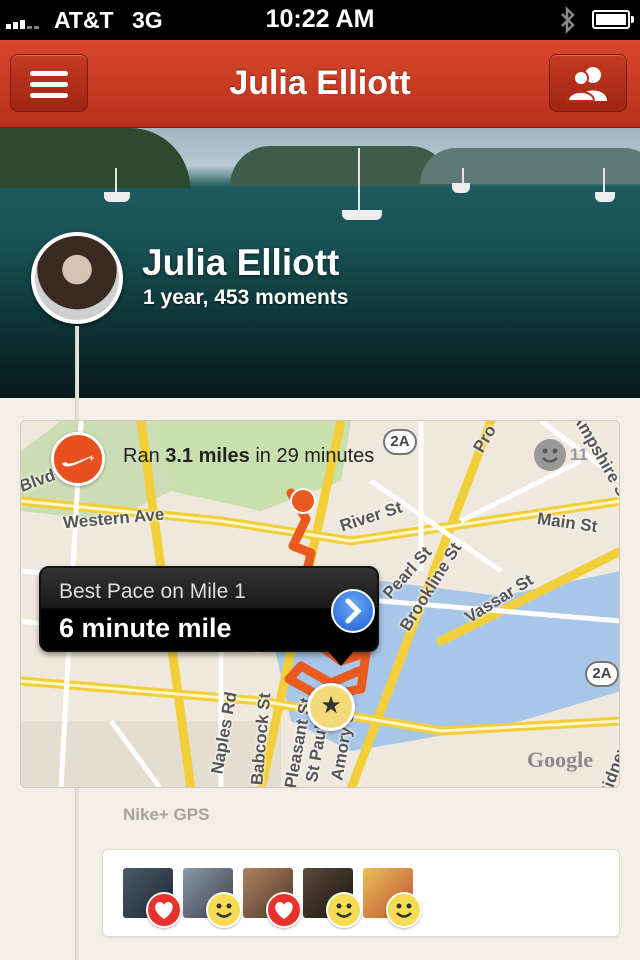  Describe the element at coordinates (246, 297) in the screenshot. I see `profile-summary: 1 year, 453 moments` at that location.